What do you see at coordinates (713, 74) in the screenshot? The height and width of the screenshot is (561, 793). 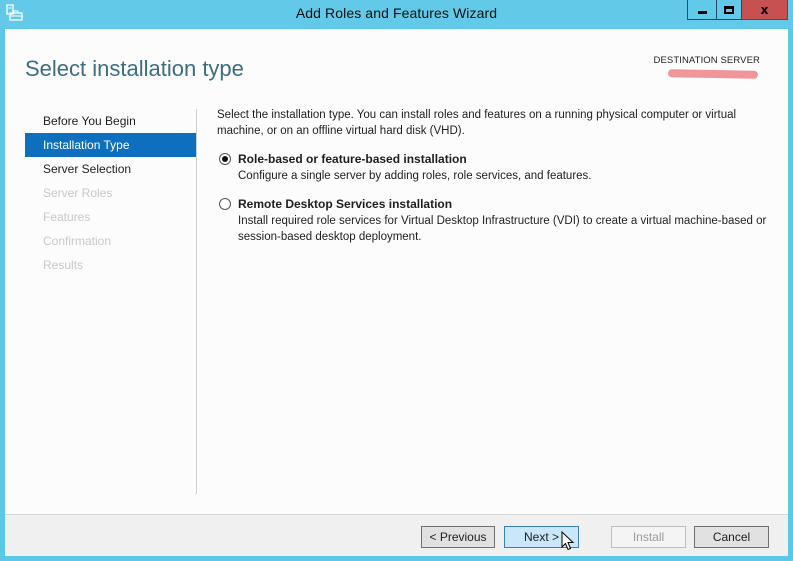 I see `destination-server-redacted` at bounding box center [713, 74].